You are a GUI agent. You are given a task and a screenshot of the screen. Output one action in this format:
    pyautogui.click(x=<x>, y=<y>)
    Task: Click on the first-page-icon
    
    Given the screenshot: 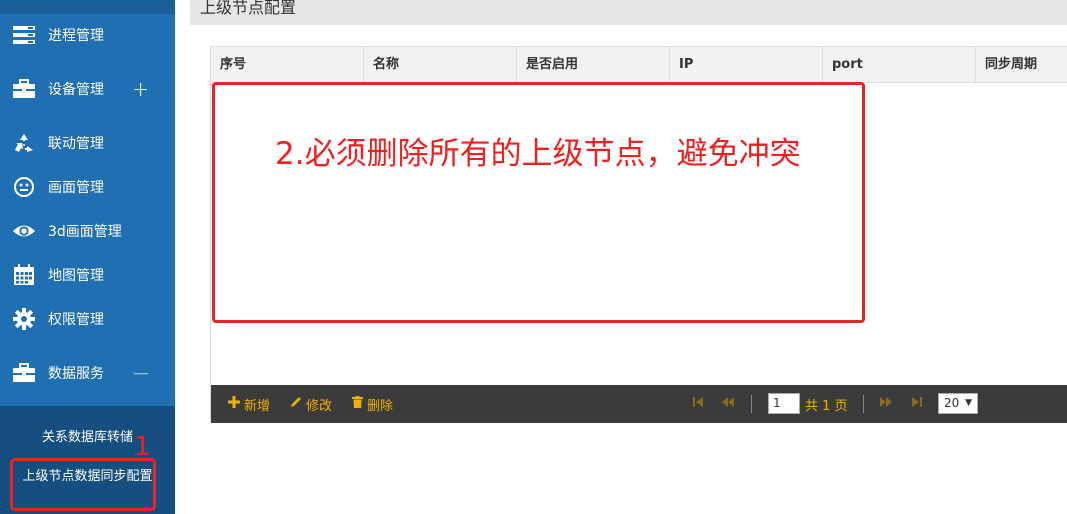 What is the action you would take?
    pyautogui.click(x=698, y=403)
    